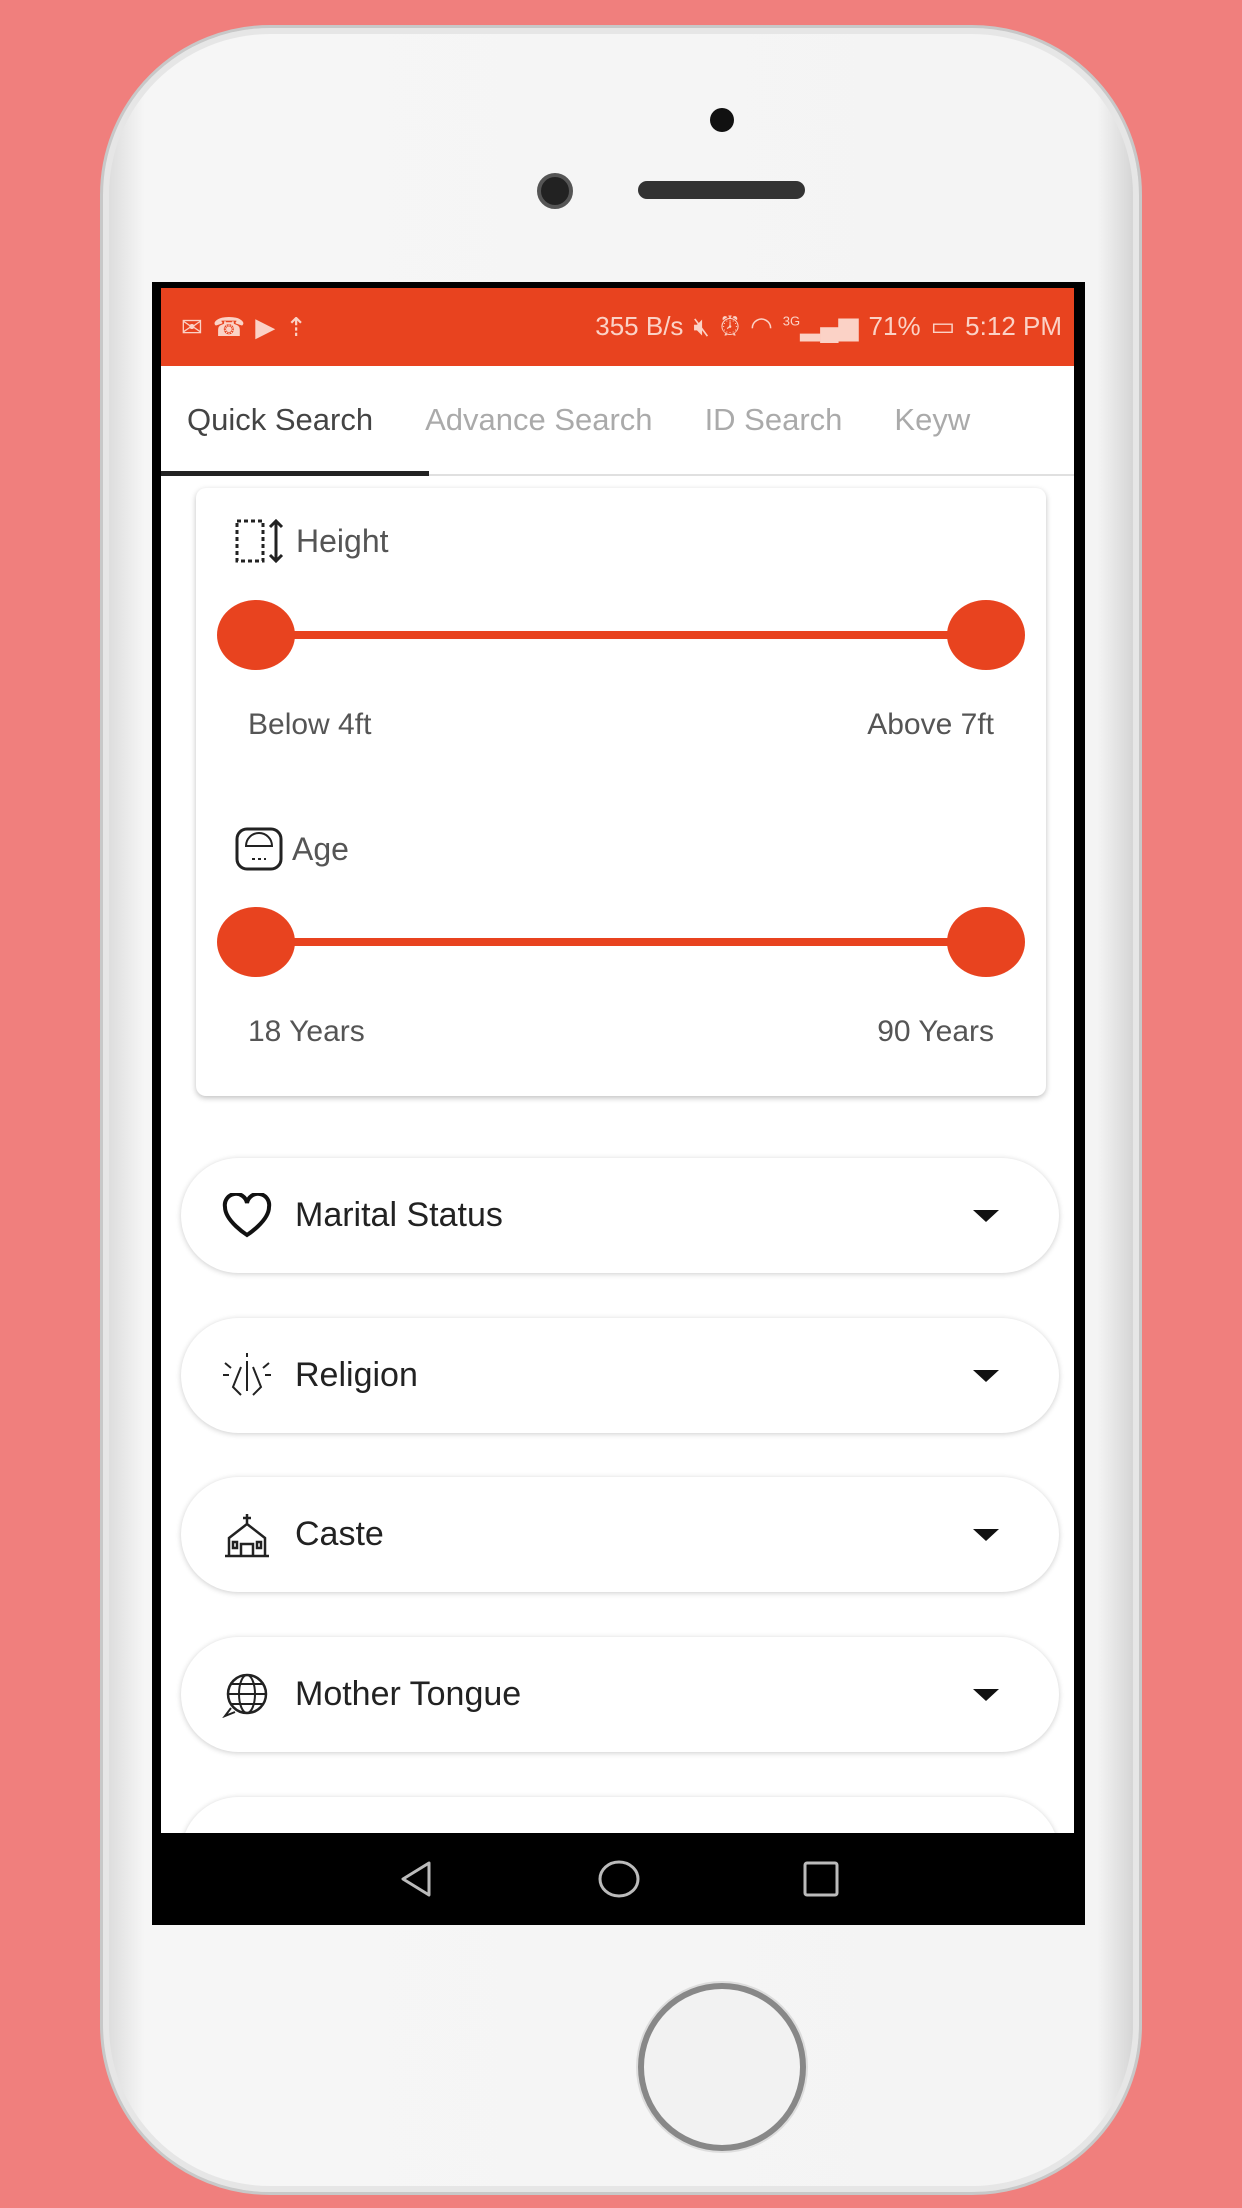  I want to click on globe-chat-icon, so click(245, 1695).